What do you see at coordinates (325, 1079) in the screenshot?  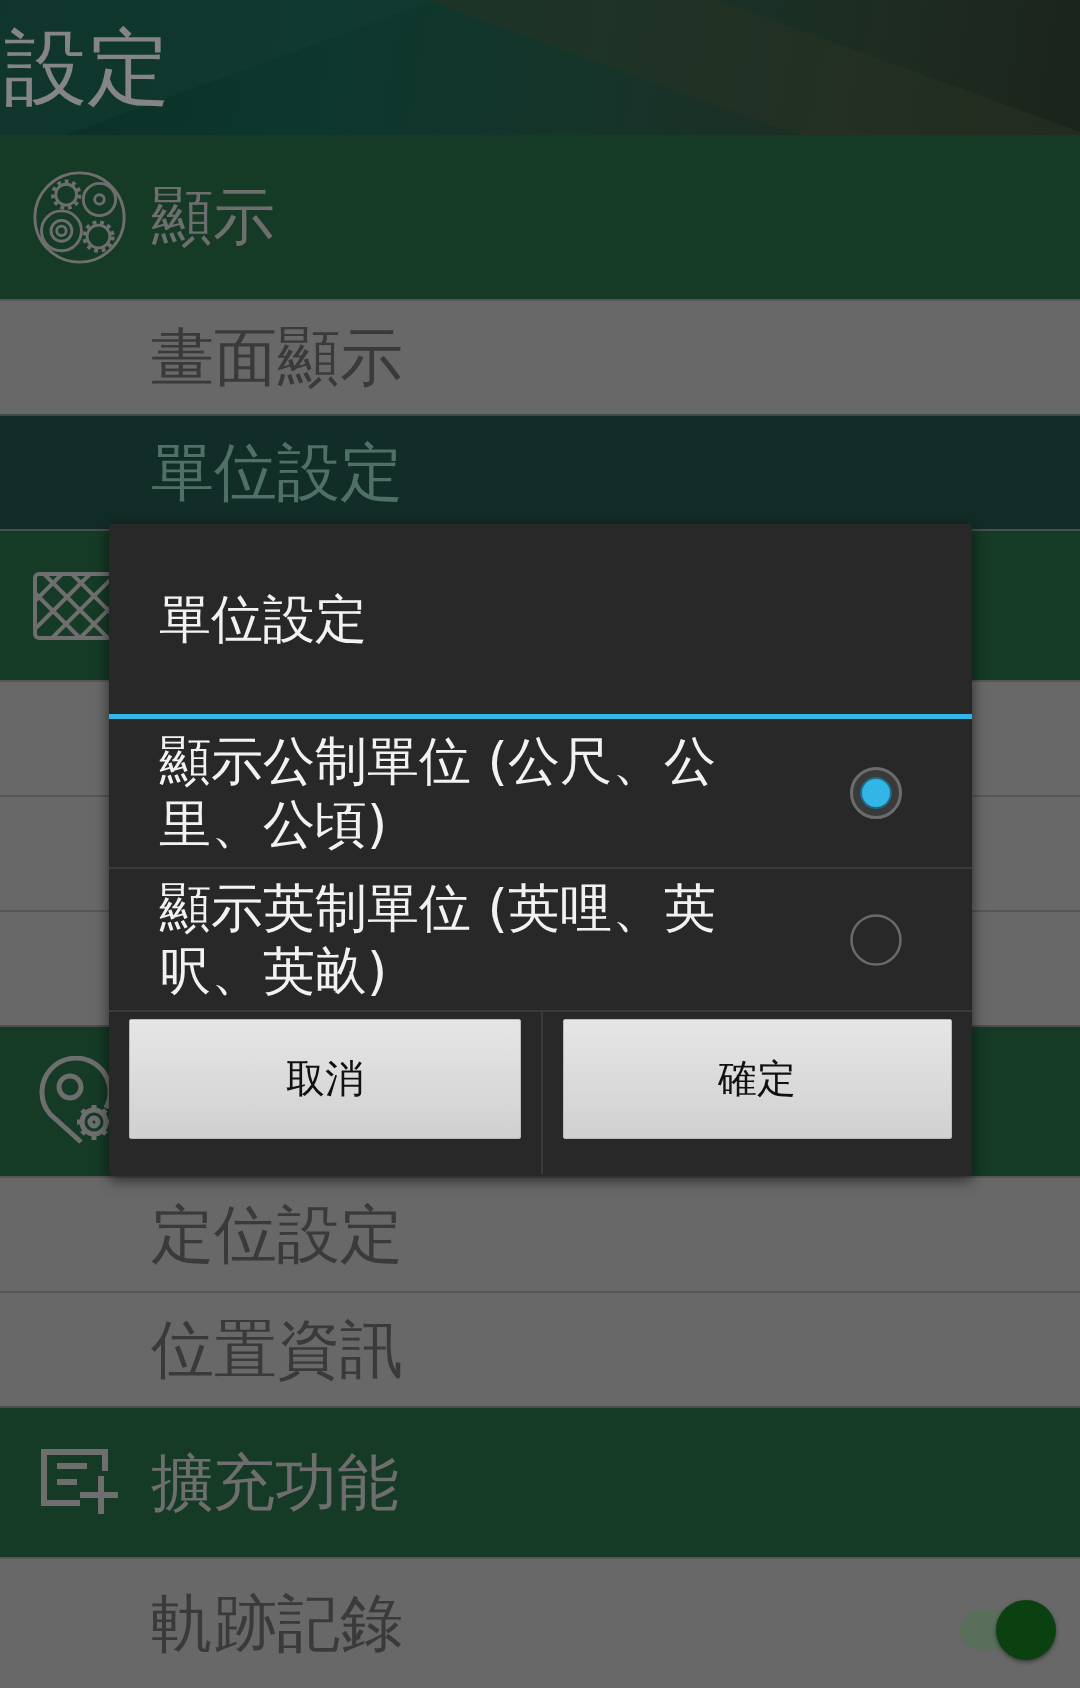 I see `dialog-button: 取消` at bounding box center [325, 1079].